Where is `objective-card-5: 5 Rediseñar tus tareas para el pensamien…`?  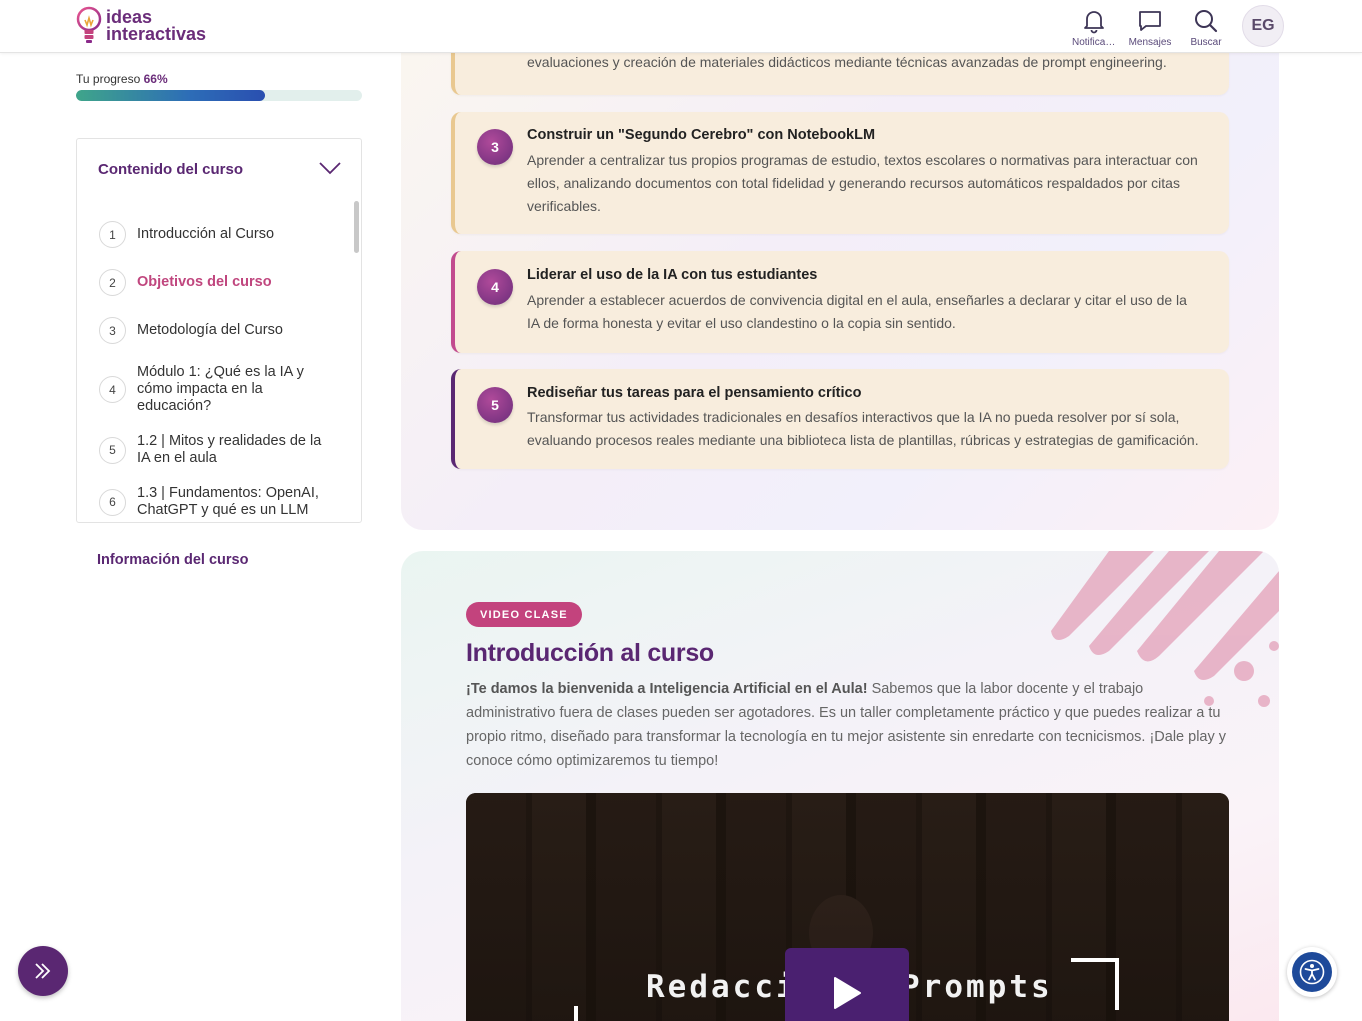 objective-card-5: 5 Rediseñar tus tareas para el pensamien… is located at coordinates (840, 419).